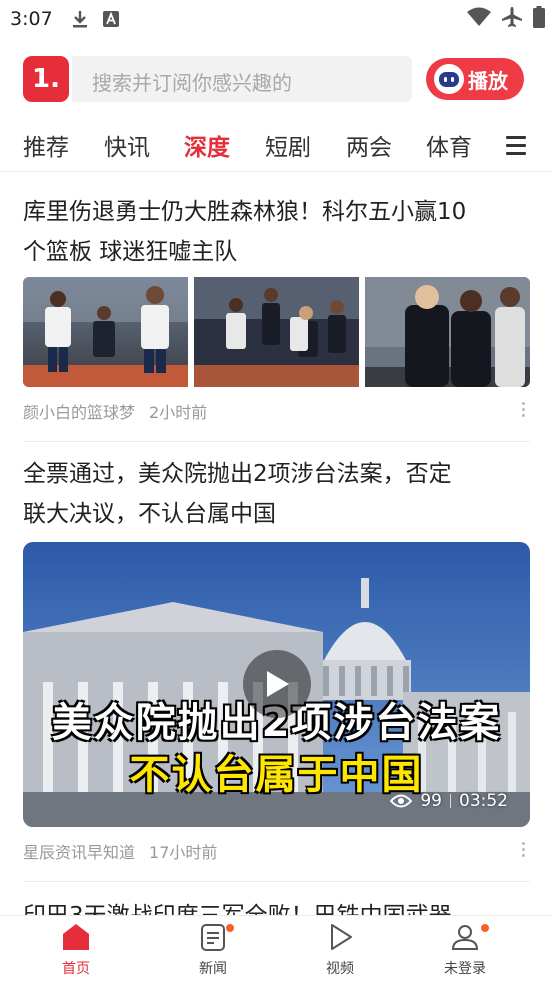 The height and width of the screenshot is (983, 553). I want to click on video-duration: 03:52, so click(483, 801).